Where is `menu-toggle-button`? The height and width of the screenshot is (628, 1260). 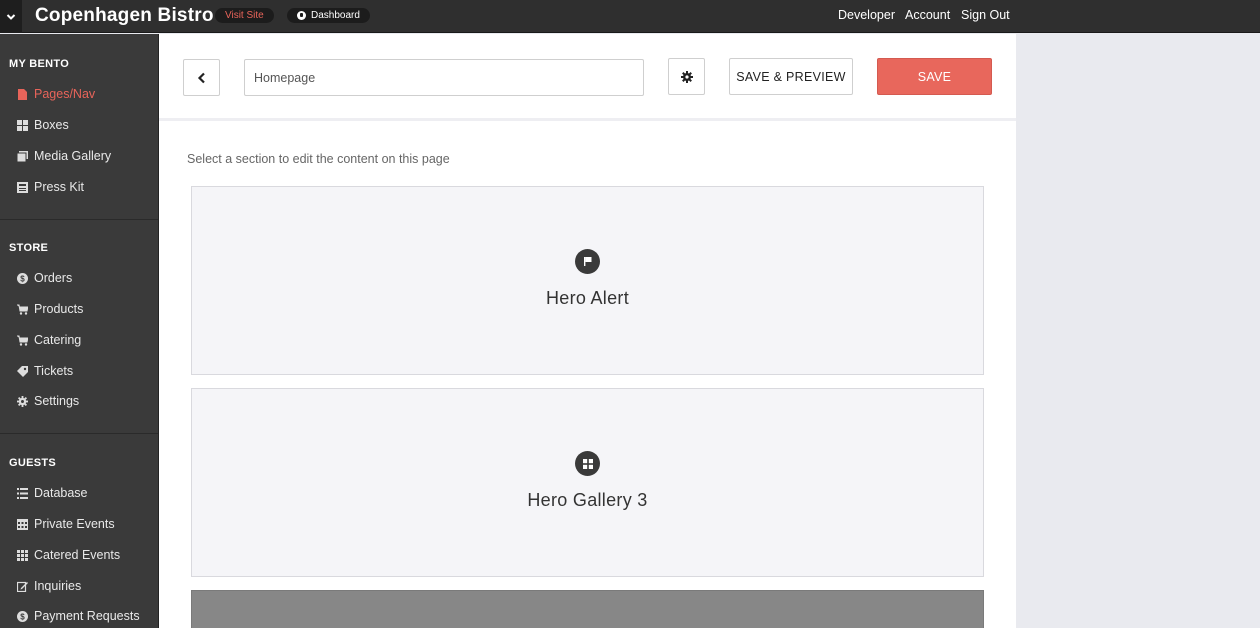 menu-toggle-button is located at coordinates (11, 16).